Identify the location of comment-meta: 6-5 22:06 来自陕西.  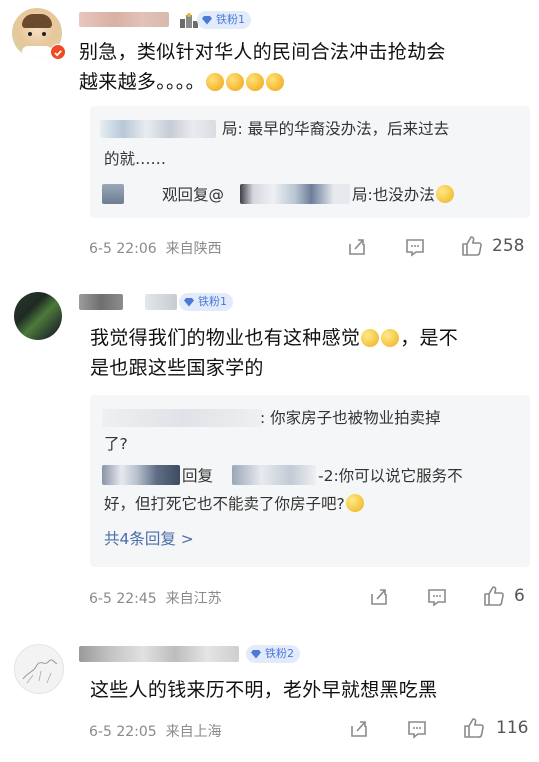
(155, 249).